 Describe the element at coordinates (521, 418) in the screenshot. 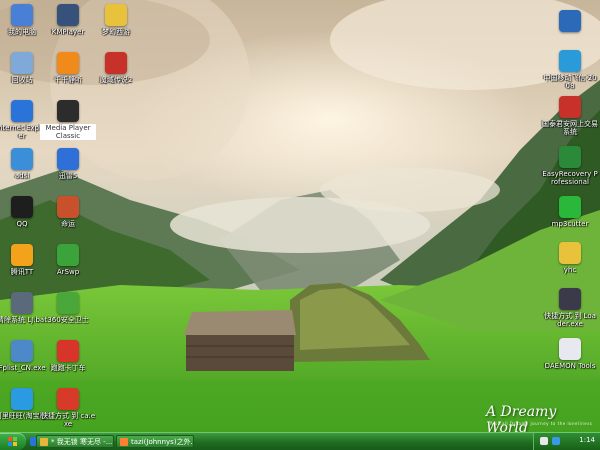

I see `wallpaper-watermark: A Dreamy World` at that location.